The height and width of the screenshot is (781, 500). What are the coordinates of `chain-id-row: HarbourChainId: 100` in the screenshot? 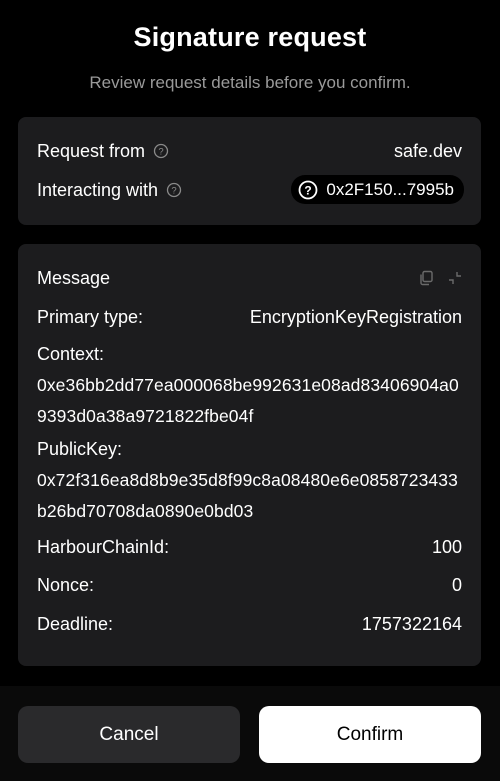 It's located at (249, 547).